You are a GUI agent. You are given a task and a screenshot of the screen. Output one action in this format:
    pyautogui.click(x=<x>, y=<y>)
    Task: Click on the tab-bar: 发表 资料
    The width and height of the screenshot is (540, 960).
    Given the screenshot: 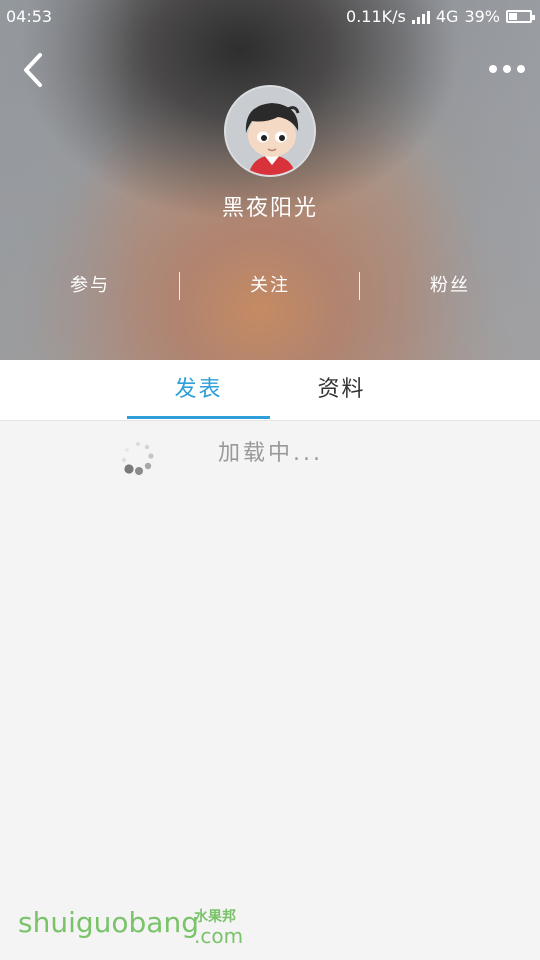 What is the action you would take?
    pyautogui.click(x=270, y=390)
    